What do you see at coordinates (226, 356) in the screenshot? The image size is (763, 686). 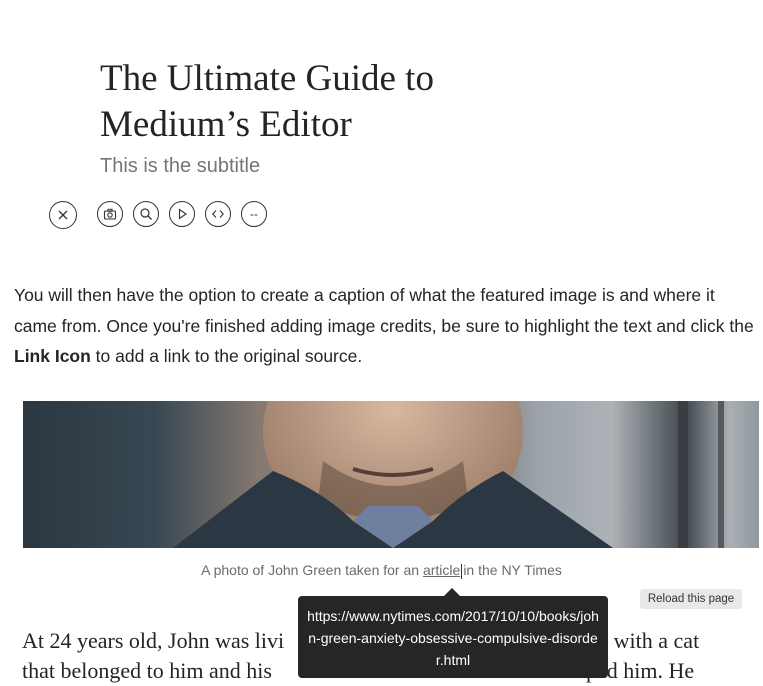 I see `paragraph-text-2: to add a link to the original source.` at bounding box center [226, 356].